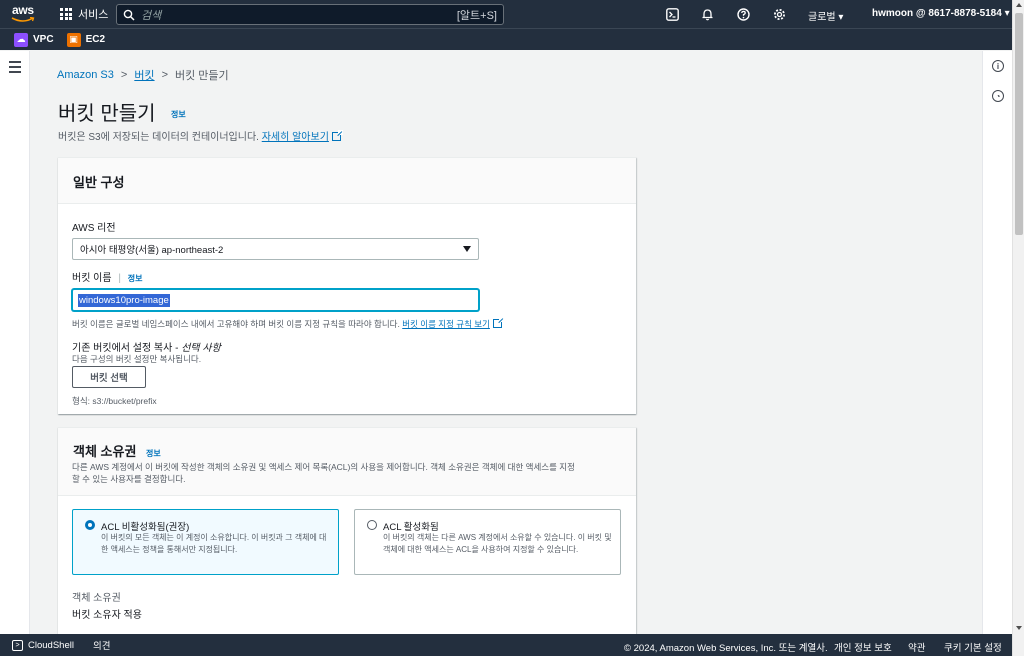 Image resolution: width=1024 pixels, height=656 pixels. What do you see at coordinates (17, 645) in the screenshot?
I see `cloudshell-footer-icon: >` at bounding box center [17, 645].